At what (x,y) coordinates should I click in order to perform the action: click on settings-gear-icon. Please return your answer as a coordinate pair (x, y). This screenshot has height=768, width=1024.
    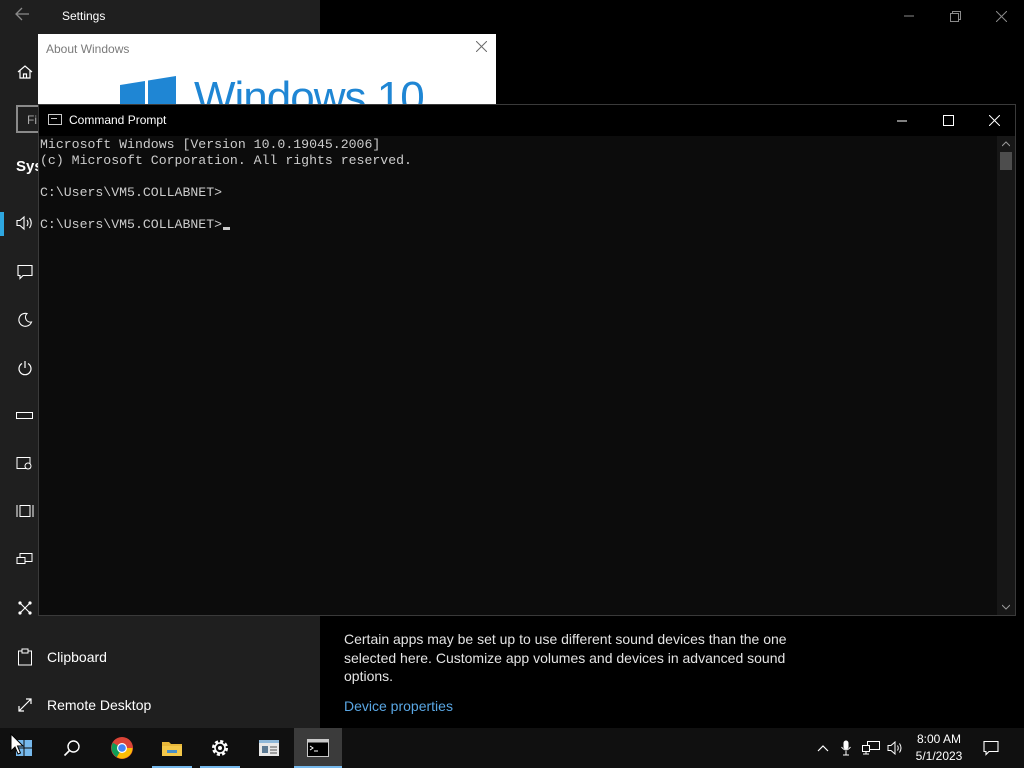
    Looking at the image, I should click on (220, 748).